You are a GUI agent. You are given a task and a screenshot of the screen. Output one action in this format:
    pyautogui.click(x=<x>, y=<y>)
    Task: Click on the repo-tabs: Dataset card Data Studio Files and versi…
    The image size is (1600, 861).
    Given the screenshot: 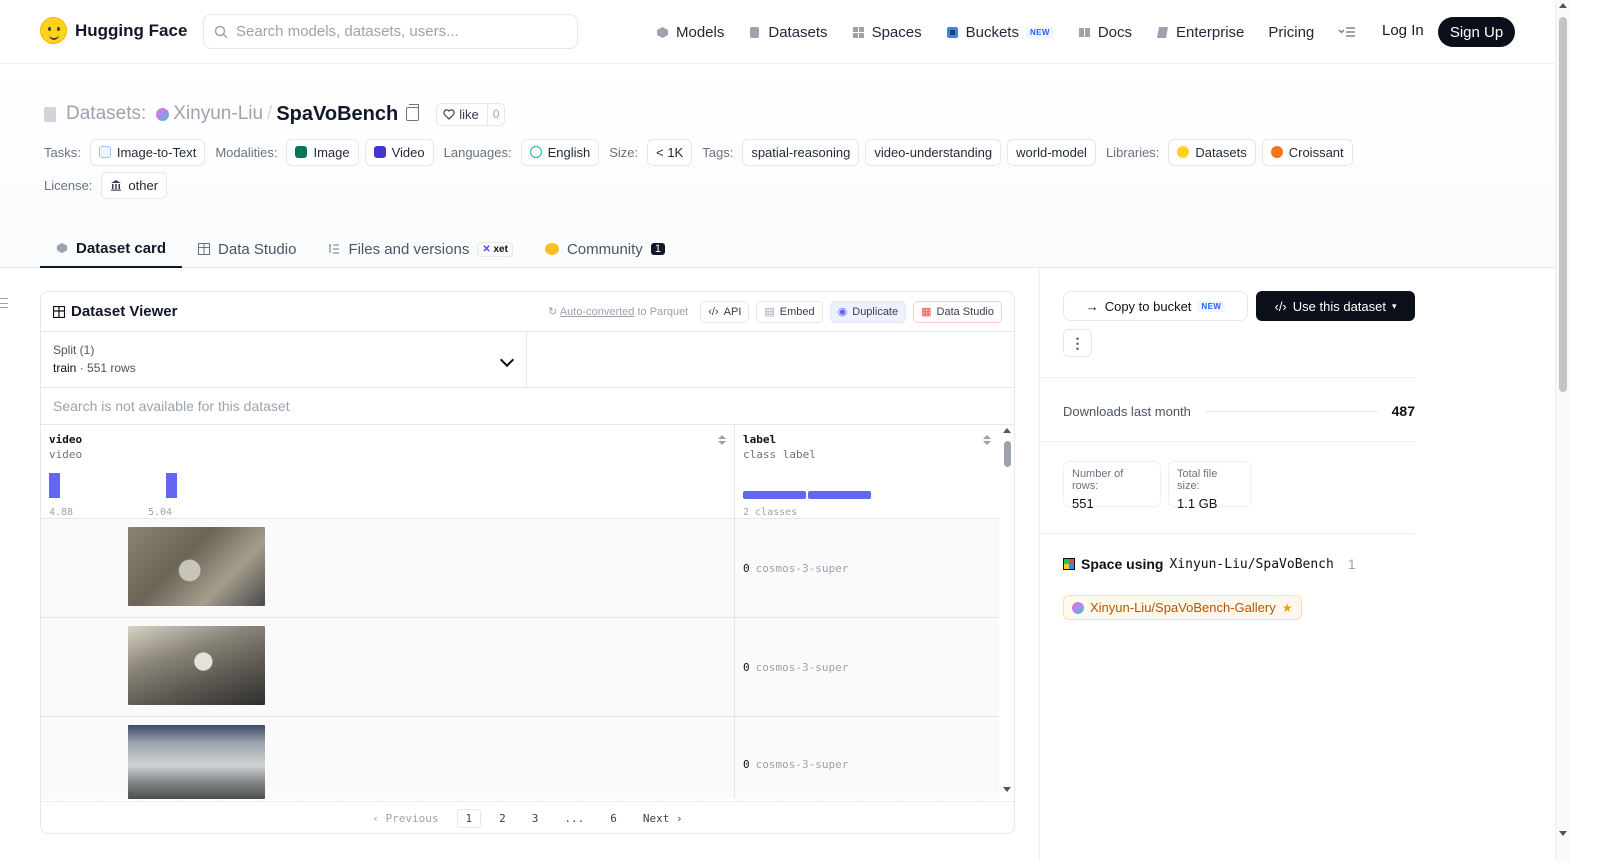 What is the action you would take?
    pyautogui.click(x=360, y=249)
    